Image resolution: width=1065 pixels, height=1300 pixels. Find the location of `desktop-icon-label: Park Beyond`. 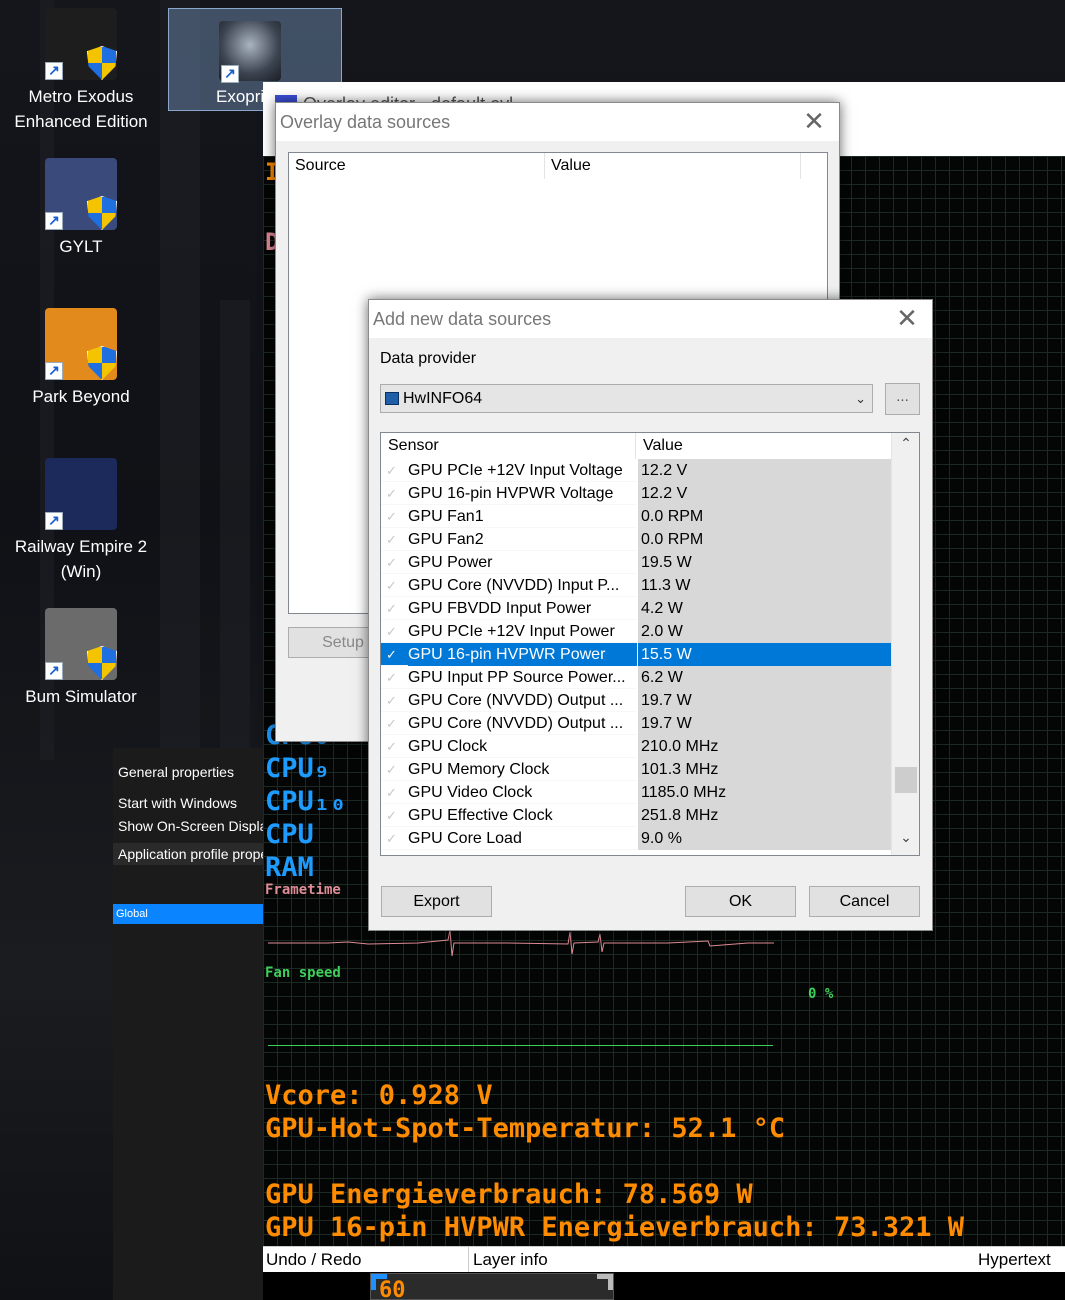

desktop-icon-label: Park Beyond is located at coordinates (81, 396).